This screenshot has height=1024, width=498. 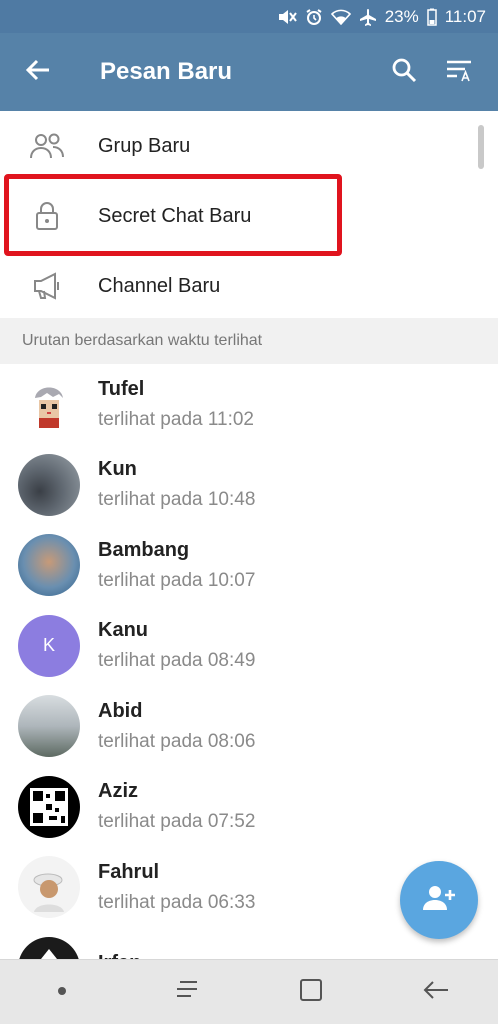 What do you see at coordinates (177, 902) in the screenshot?
I see `contact-status: terlihat pada 06:33` at bounding box center [177, 902].